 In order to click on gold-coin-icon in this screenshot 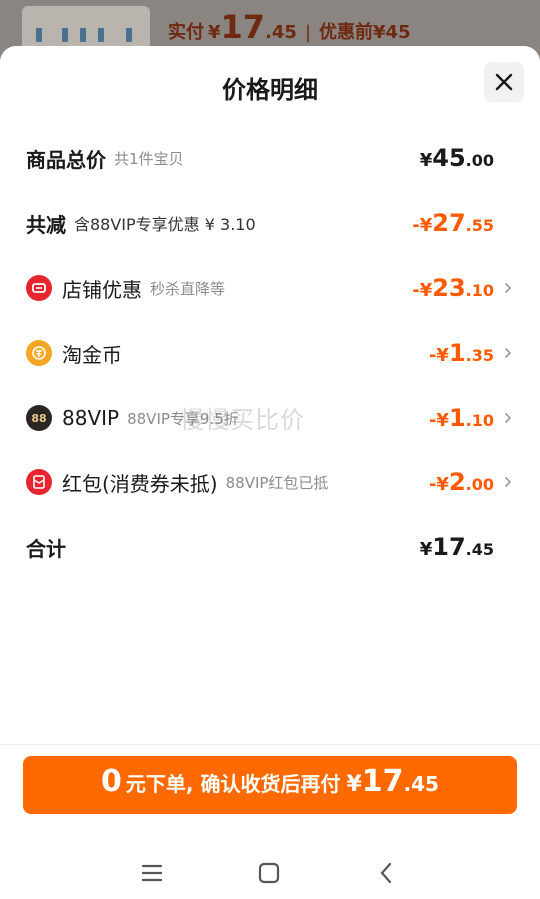, I will do `click(39, 353)`.